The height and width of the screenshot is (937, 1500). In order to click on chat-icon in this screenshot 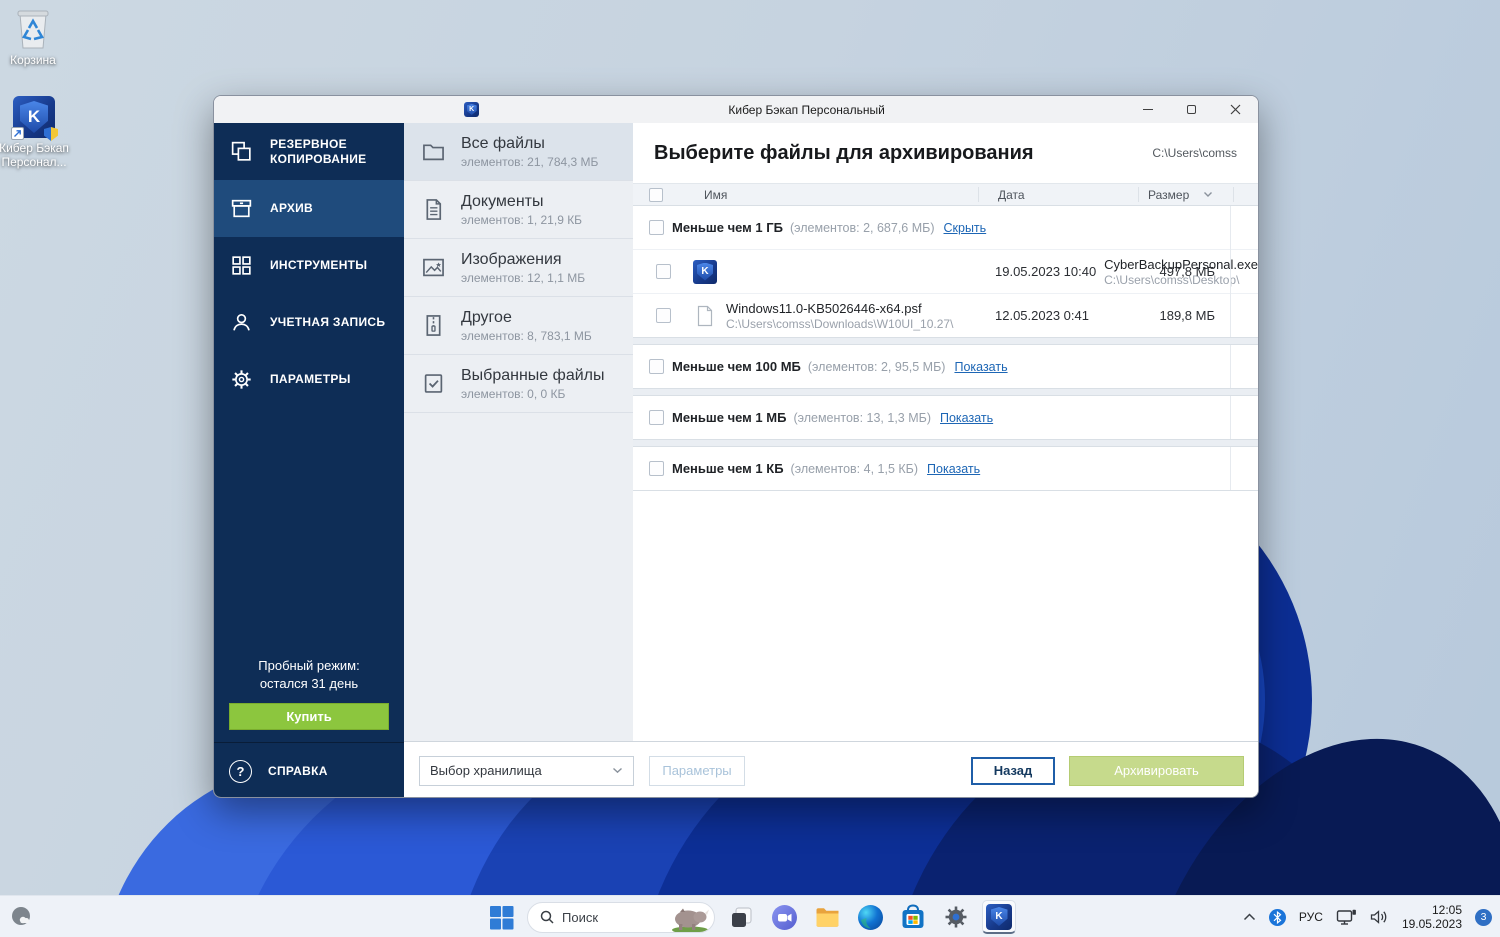, I will do `click(784, 917)`.